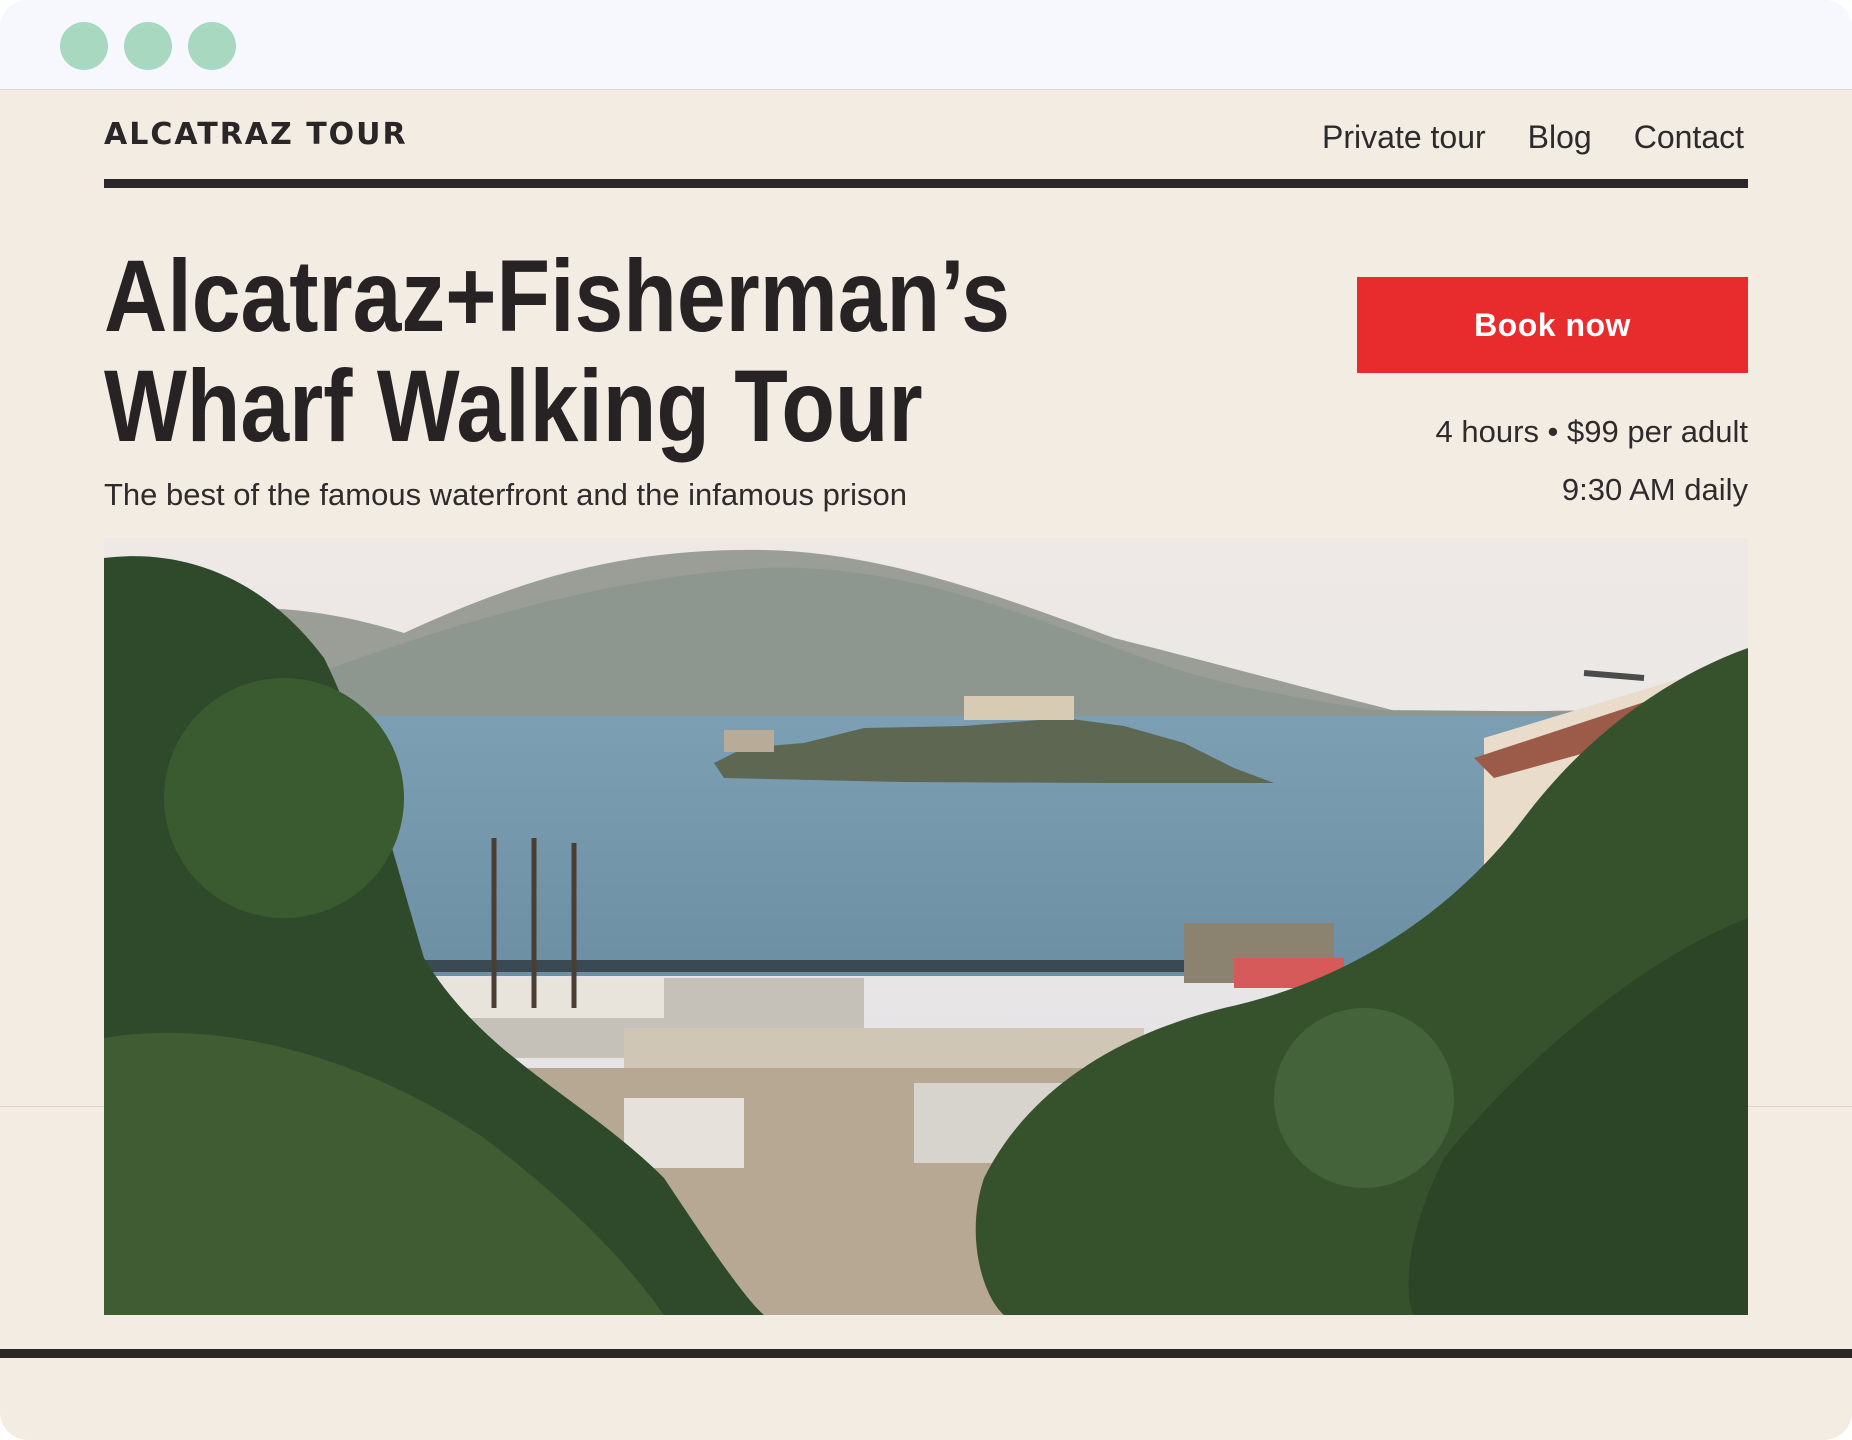 The width and height of the screenshot is (1852, 1440). Describe the element at coordinates (513, 406) in the screenshot. I see `title-line-2: Wharf Walking Tour` at that location.